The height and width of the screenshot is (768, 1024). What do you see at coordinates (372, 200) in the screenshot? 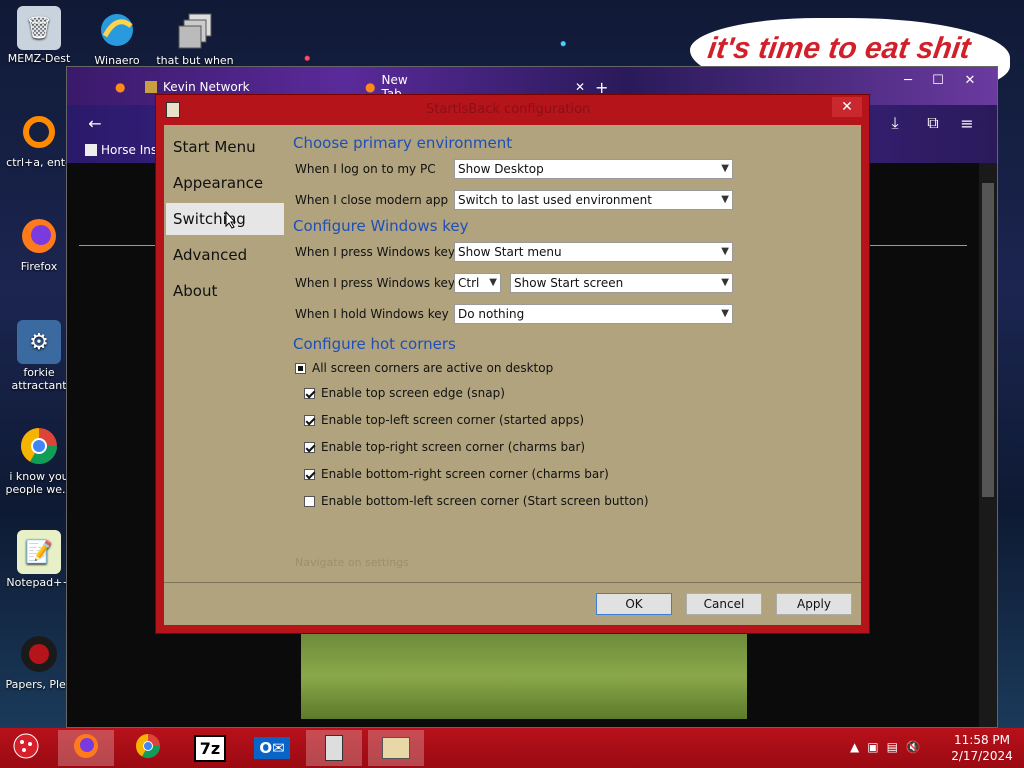
I see `close-app-label: When I close modern app` at bounding box center [372, 200].